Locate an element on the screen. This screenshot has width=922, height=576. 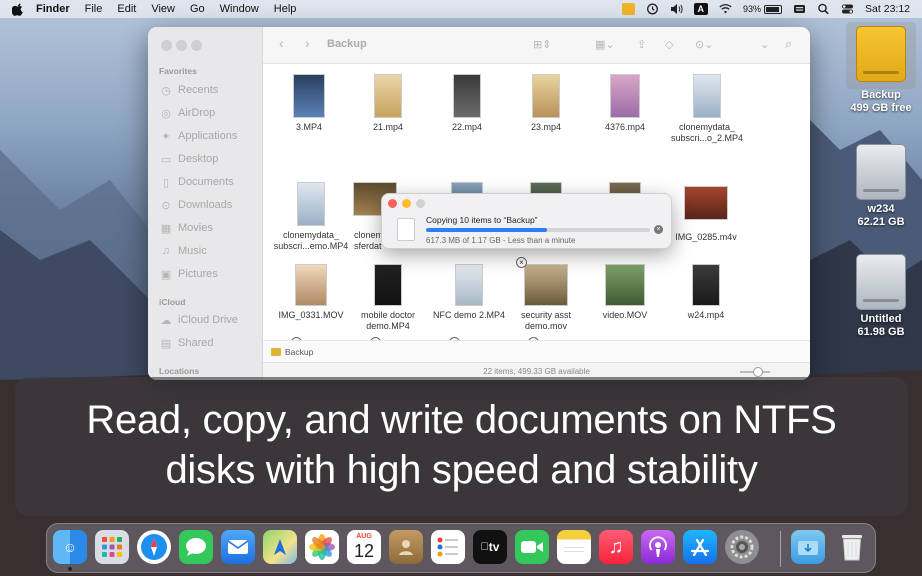
sidebar-item-downloads: ⊙ Downloads is located at coordinates (196, 205).